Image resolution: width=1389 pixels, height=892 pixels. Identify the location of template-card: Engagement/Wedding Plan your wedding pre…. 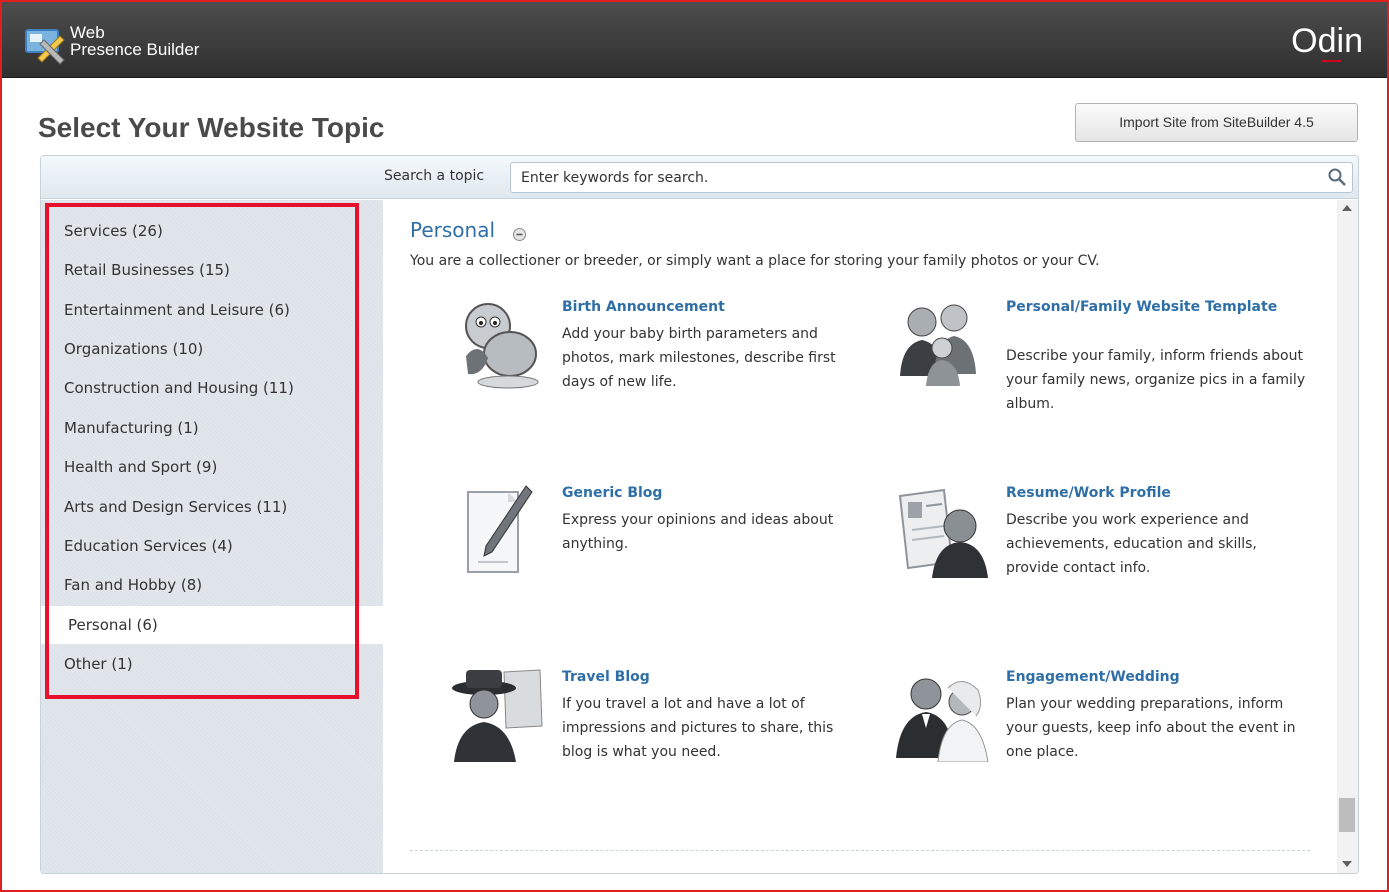
(1102, 716).